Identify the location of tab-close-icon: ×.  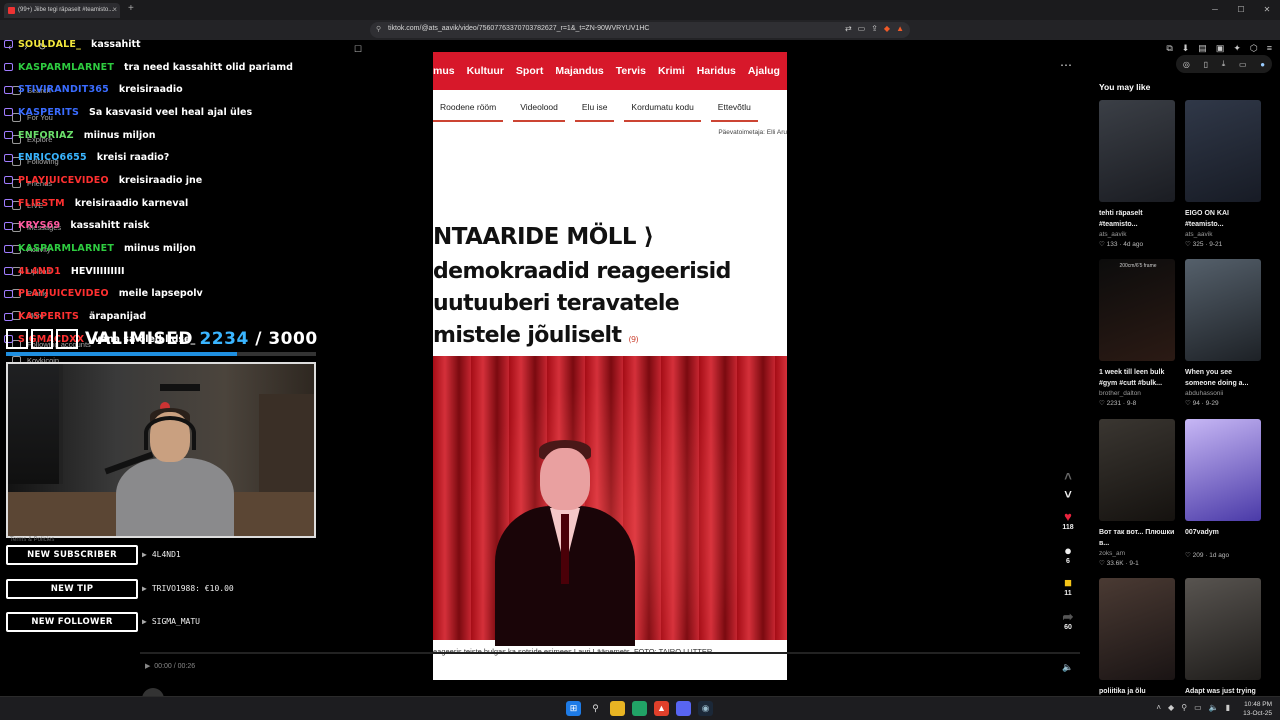
(114, 9).